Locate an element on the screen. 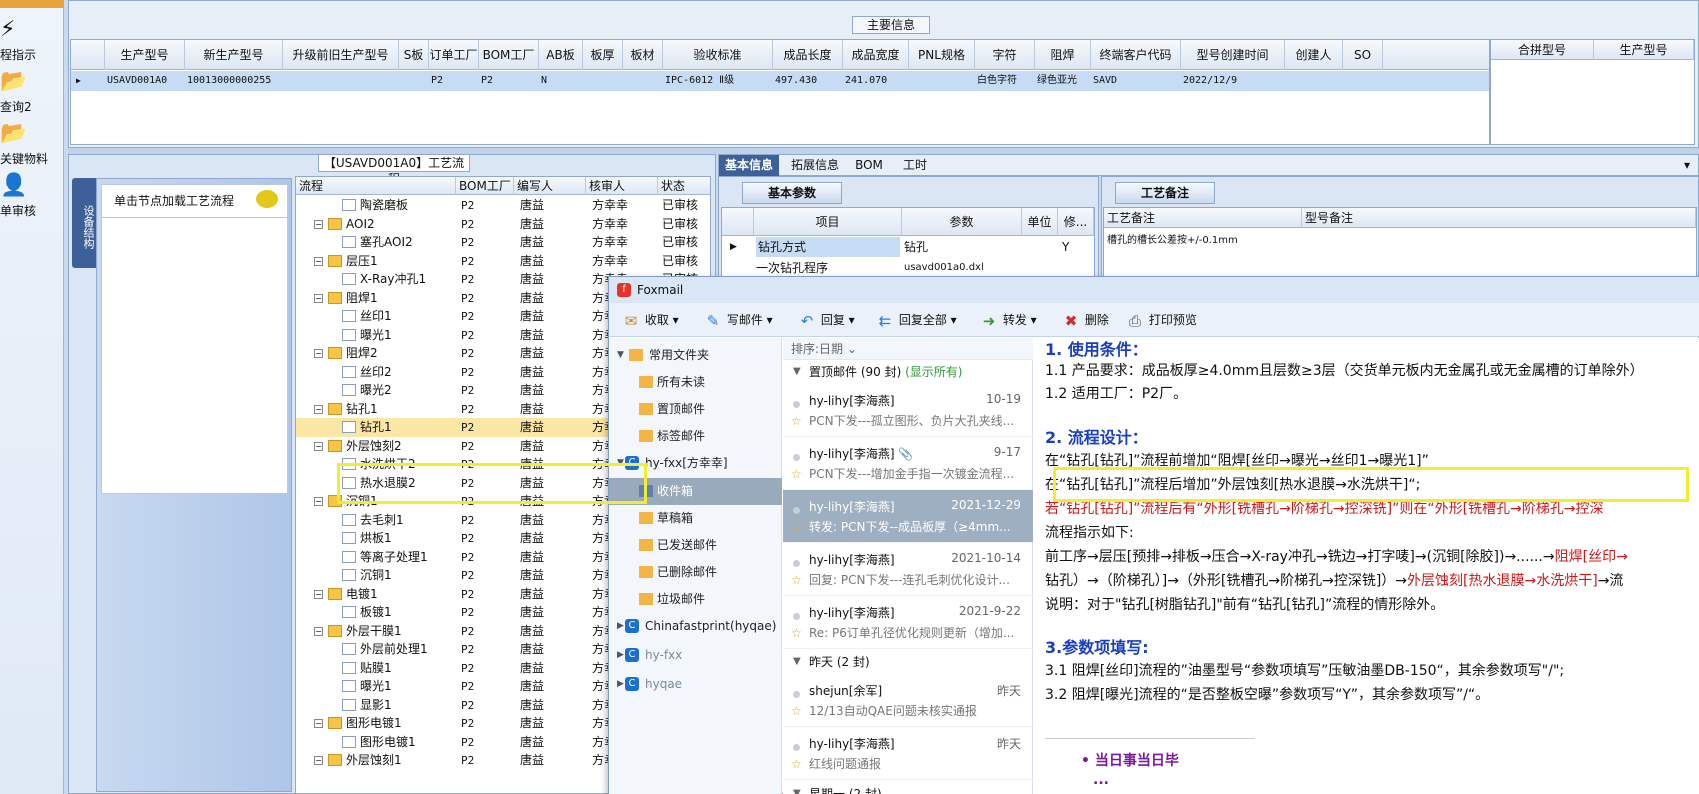 Image resolution: width=1699 pixels, height=794 pixels. folder-item: 已删除邮件 is located at coordinates (695, 572).